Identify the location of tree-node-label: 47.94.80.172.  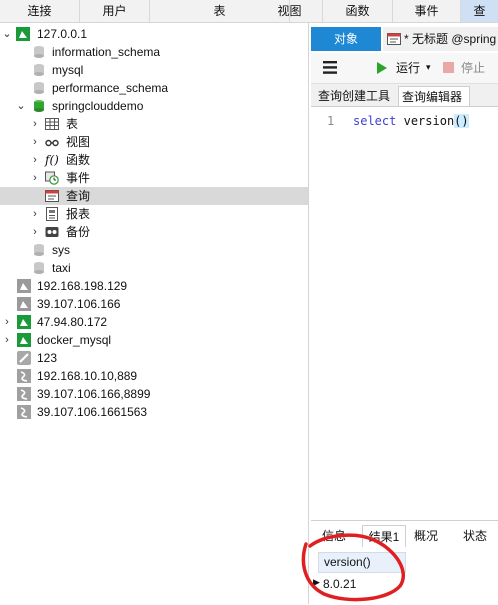
(72, 322).